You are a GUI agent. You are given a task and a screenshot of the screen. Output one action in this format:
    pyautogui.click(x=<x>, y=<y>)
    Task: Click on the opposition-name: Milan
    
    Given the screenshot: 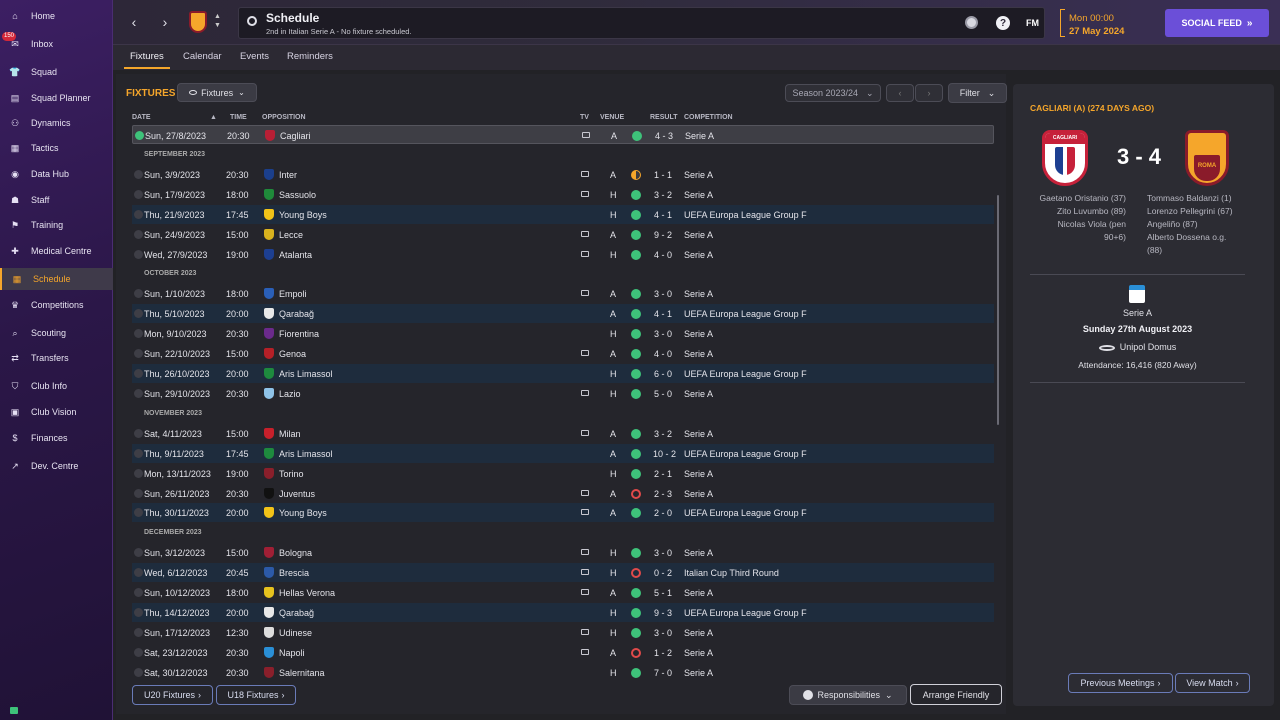 What is the action you would take?
    pyautogui.click(x=290, y=434)
    